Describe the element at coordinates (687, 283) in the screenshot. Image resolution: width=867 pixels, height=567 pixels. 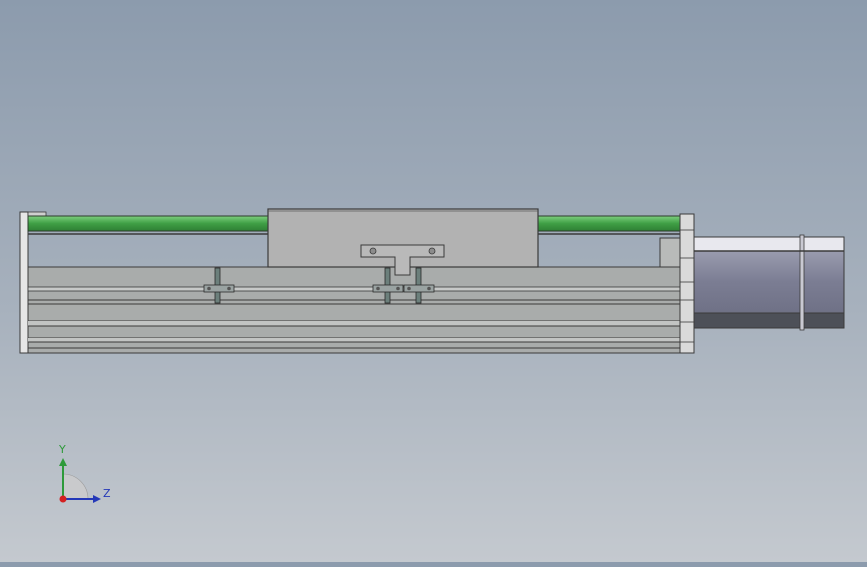
I see `right-end-plate` at that location.